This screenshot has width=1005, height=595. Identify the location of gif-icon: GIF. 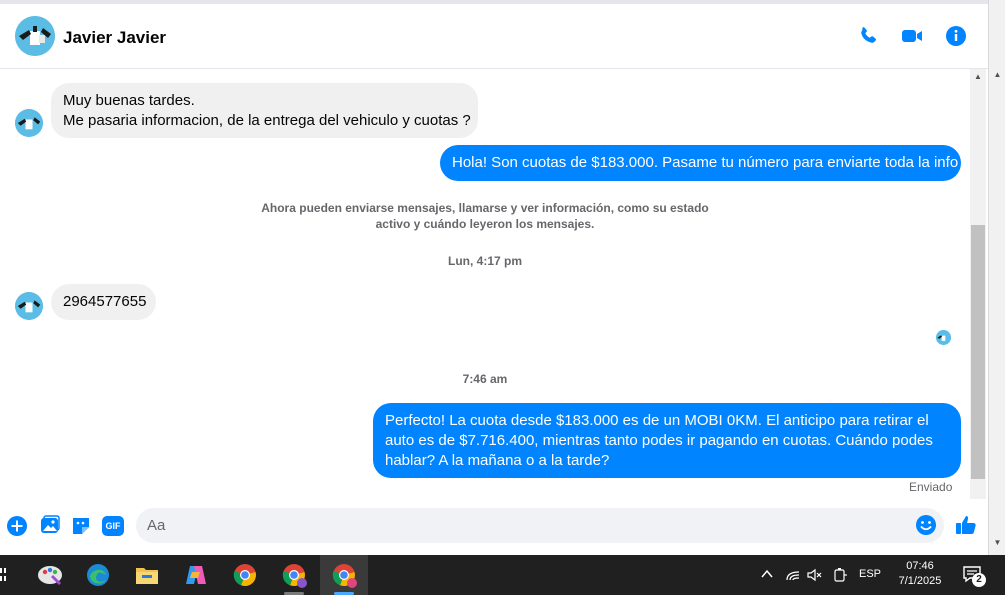
(114, 526).